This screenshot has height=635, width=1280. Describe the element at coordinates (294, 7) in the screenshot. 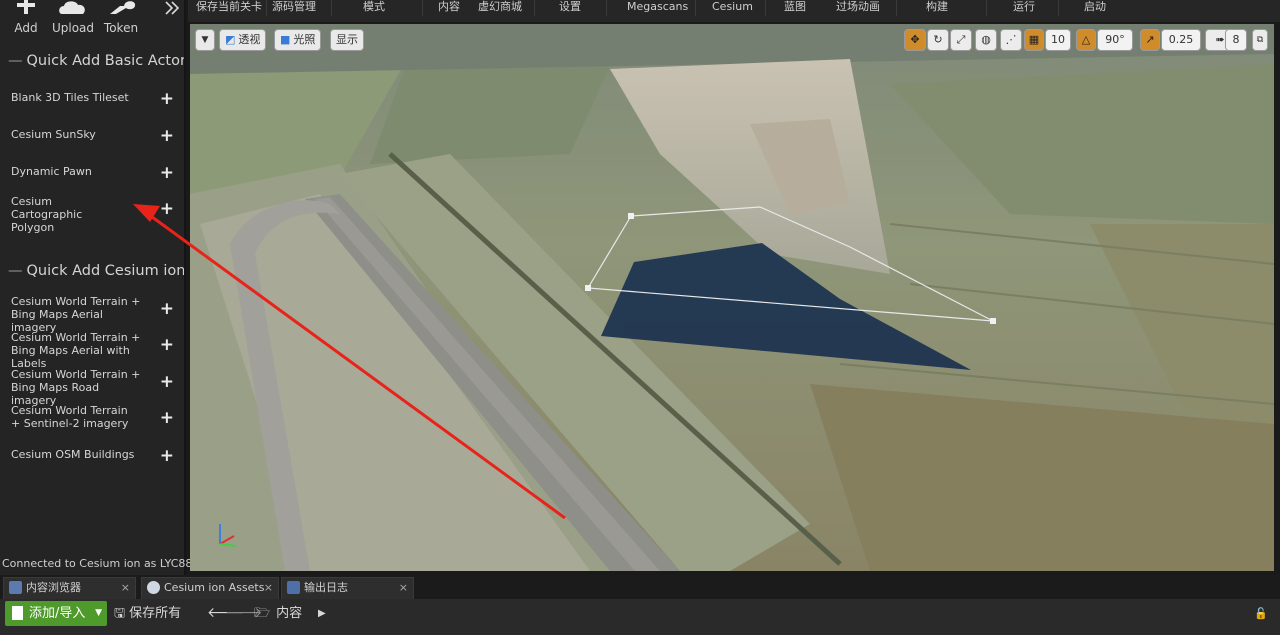

I see `menu-source-control: 源码管理` at that location.